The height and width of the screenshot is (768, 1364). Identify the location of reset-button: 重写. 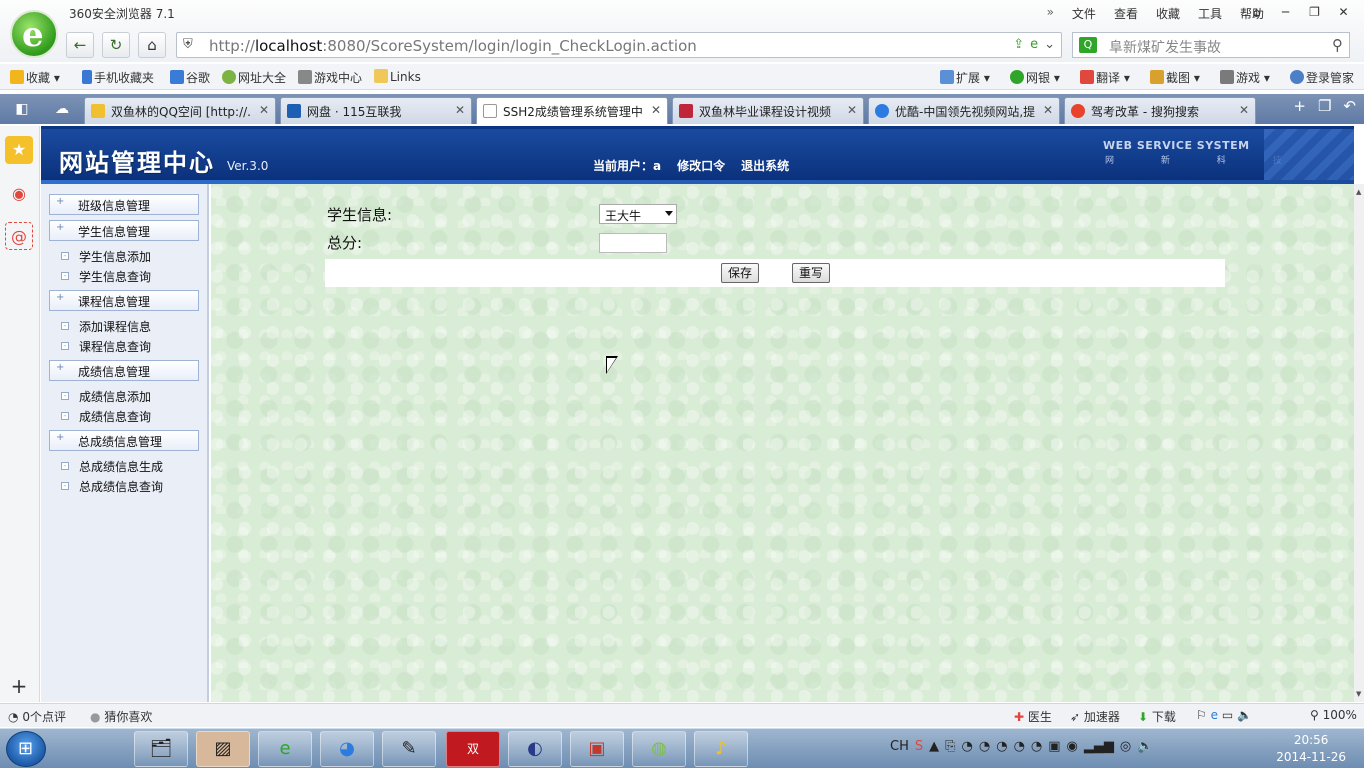
(811, 273).